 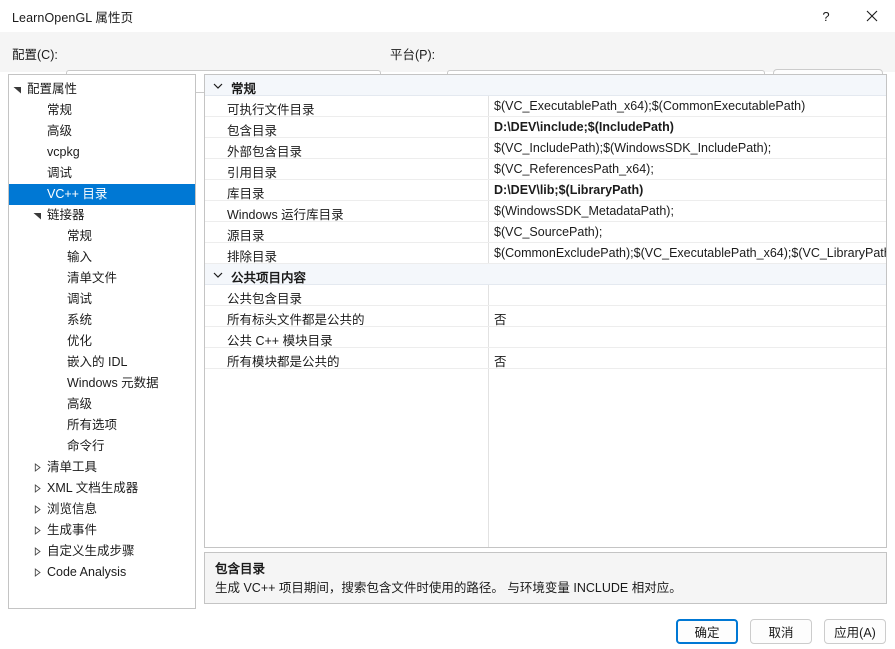 I want to click on tree-item-label: 命令行, so click(x=86, y=446).